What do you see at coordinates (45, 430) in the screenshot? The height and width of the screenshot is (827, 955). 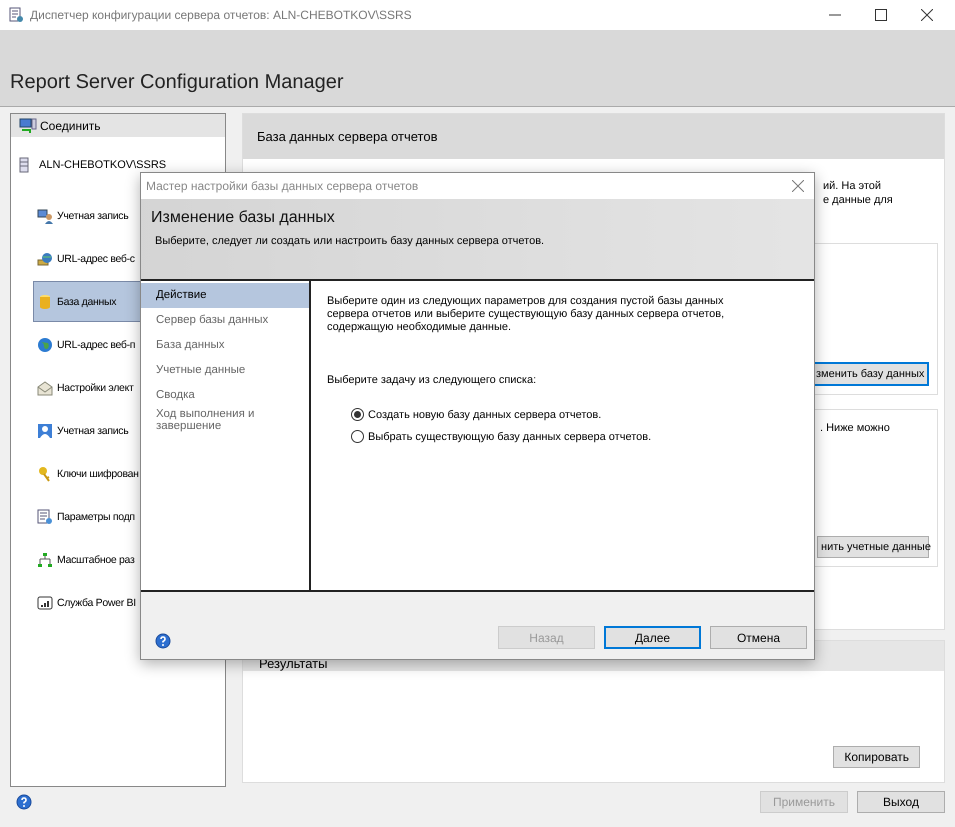 I see `person-icon` at bounding box center [45, 430].